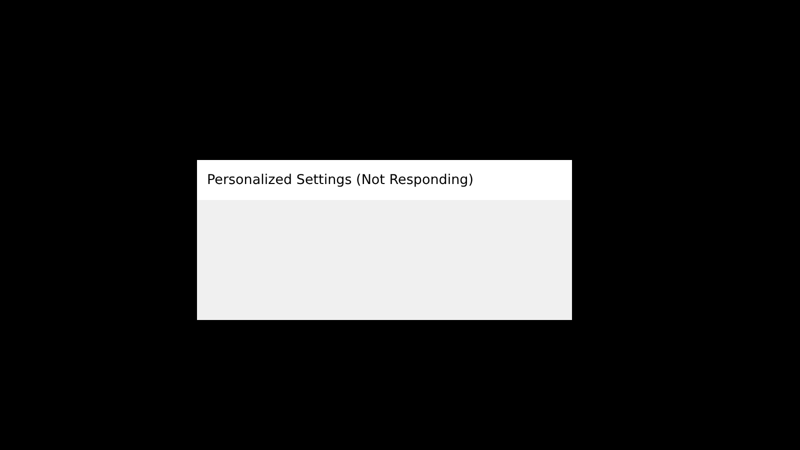 Image resolution: width=800 pixels, height=450 pixels. Describe the element at coordinates (340, 180) in the screenshot. I see `window-title: Personalized Settings (Not Responding)` at that location.